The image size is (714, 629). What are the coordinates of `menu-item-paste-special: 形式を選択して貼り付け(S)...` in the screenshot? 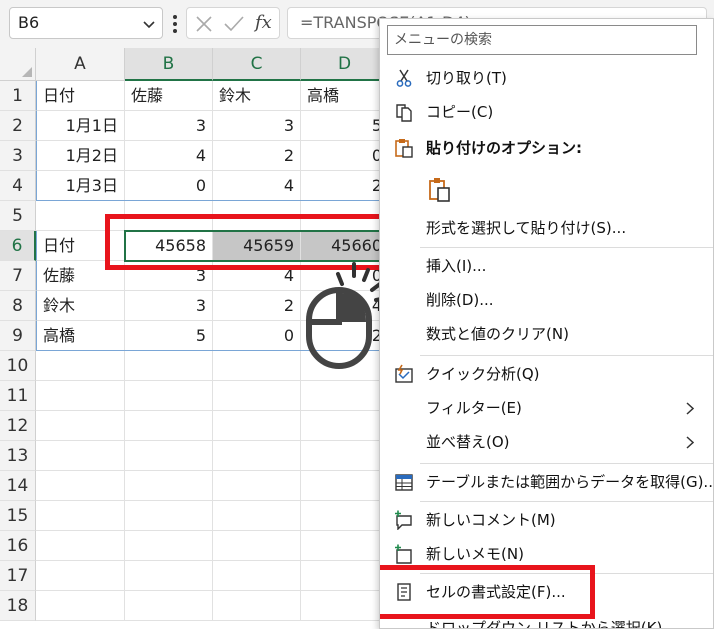 It's located at (546, 228).